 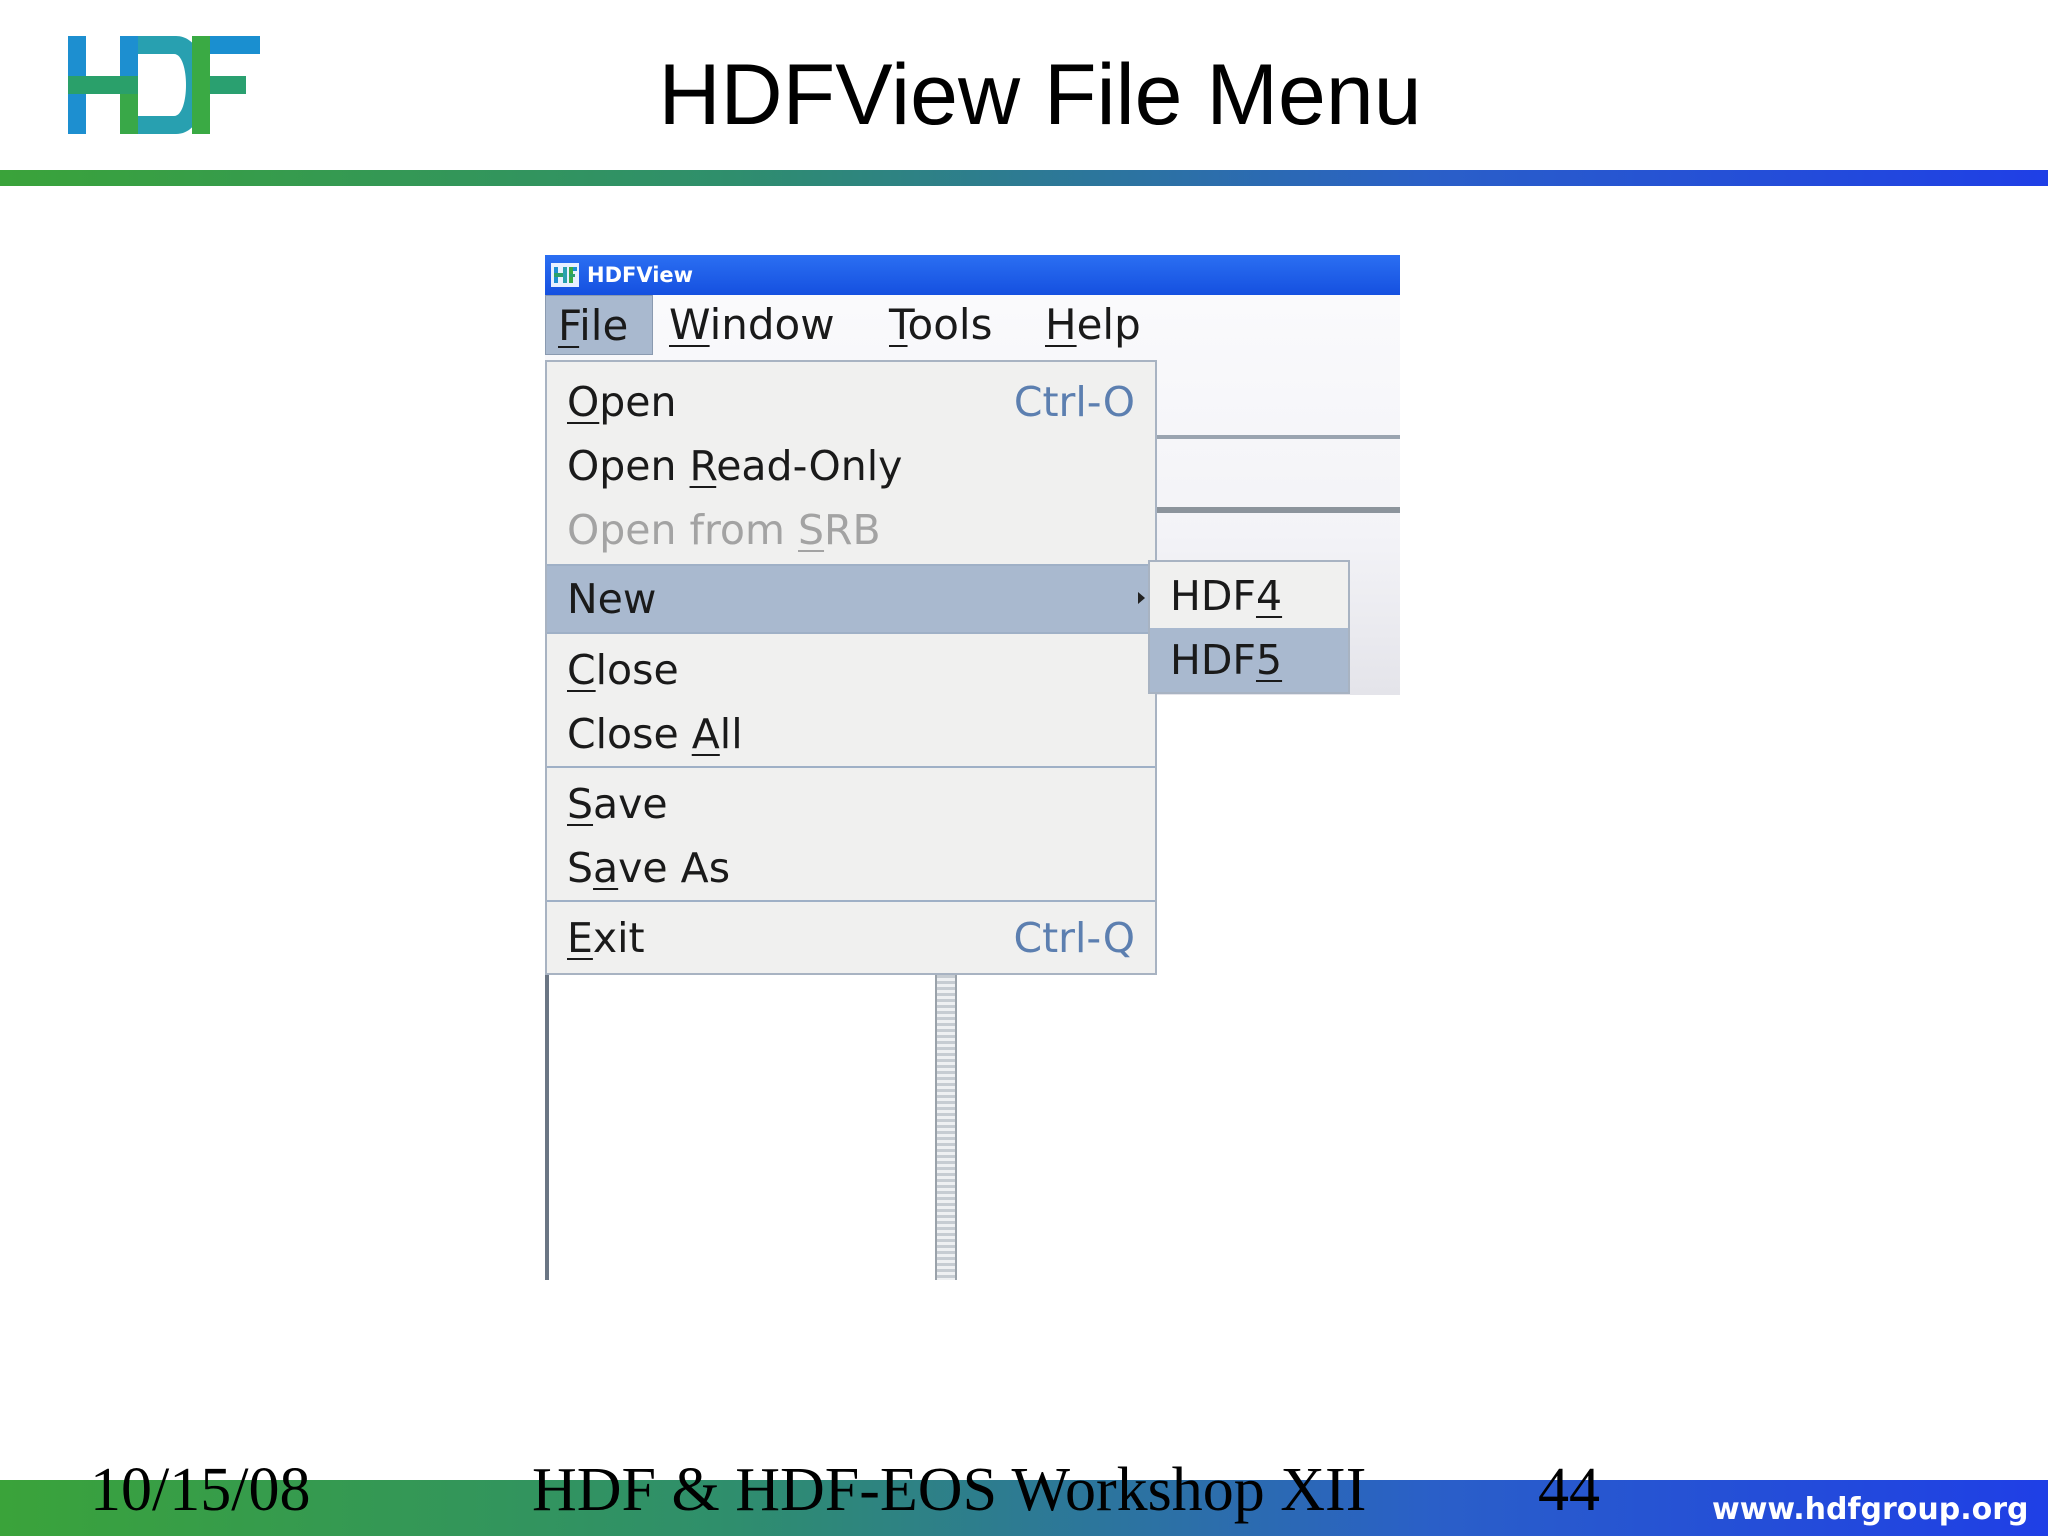 What do you see at coordinates (606, 938) in the screenshot?
I see `menu-item-exit: Exit` at bounding box center [606, 938].